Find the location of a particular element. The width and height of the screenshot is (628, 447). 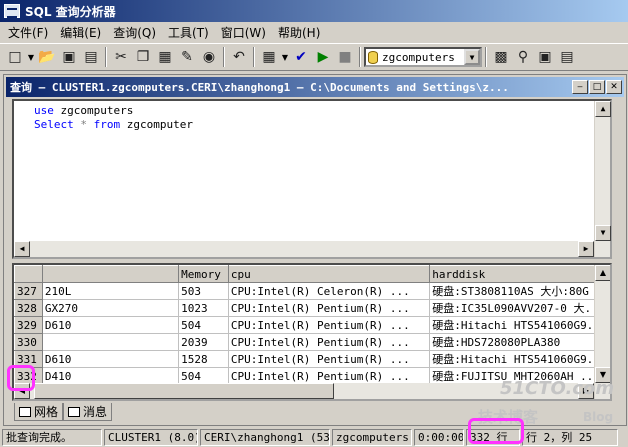

menu-query: 查询(Q) is located at coordinates (134, 32).